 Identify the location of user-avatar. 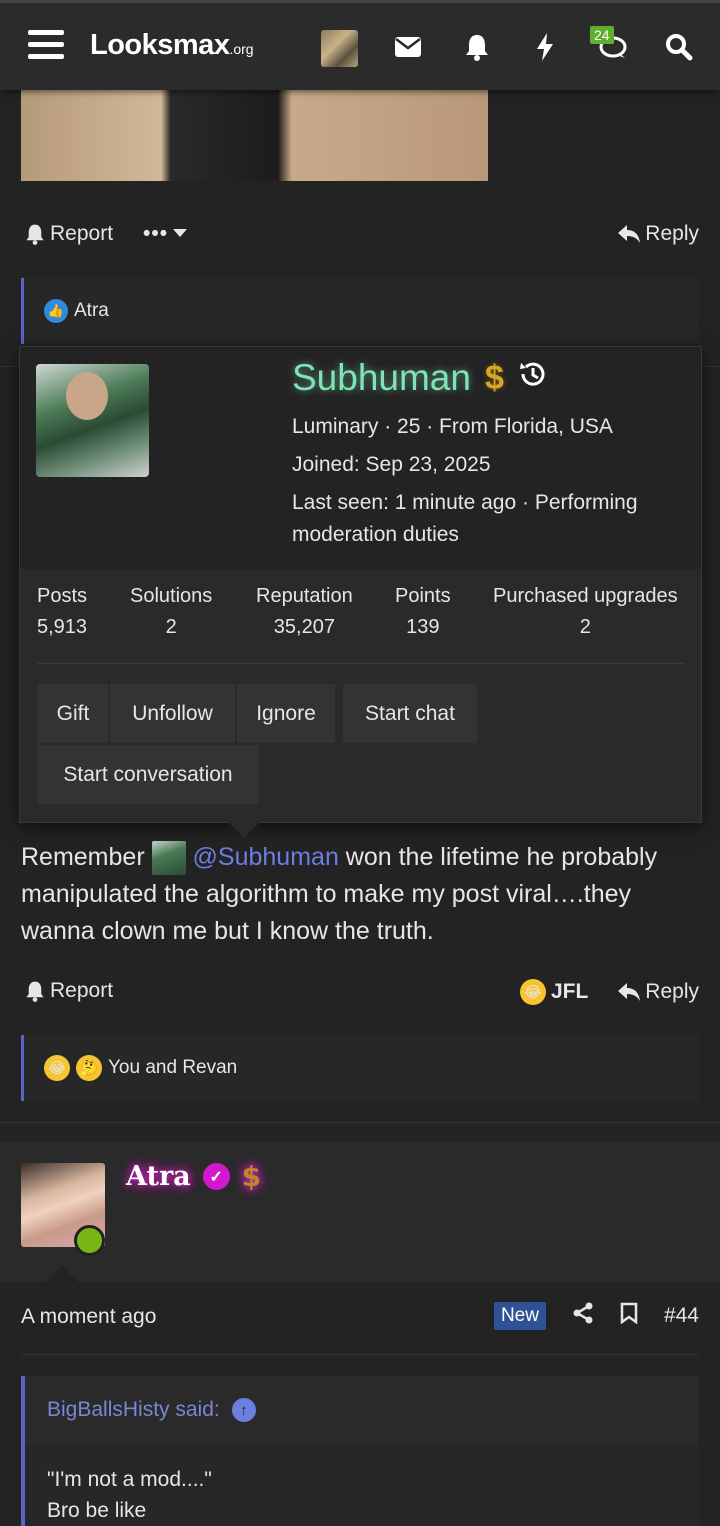
(339, 48).